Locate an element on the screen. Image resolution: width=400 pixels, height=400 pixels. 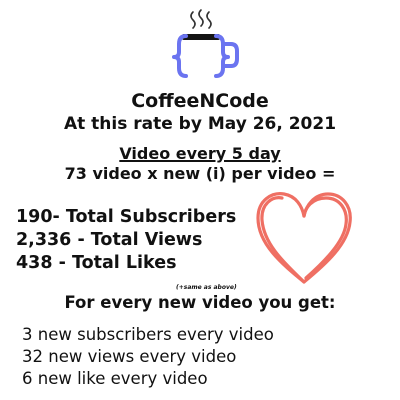
per-video-views: 32 new views every video is located at coordinates (129, 356).